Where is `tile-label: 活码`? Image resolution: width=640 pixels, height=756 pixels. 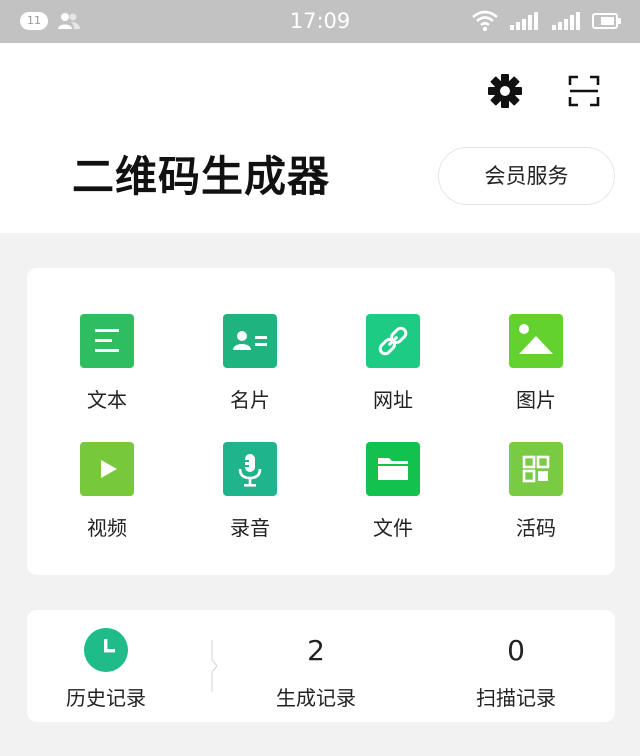 tile-label: 活码 is located at coordinates (536, 528).